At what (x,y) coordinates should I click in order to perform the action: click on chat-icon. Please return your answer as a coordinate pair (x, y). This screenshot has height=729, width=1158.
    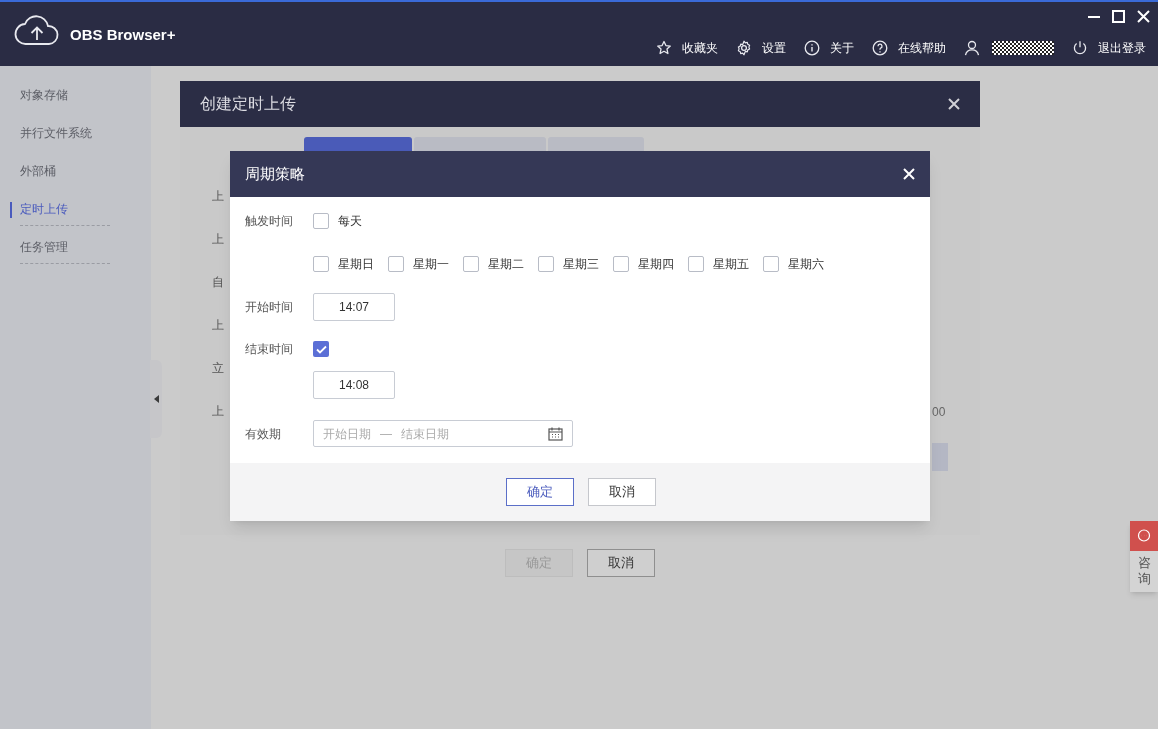
    Looking at the image, I should click on (1144, 536).